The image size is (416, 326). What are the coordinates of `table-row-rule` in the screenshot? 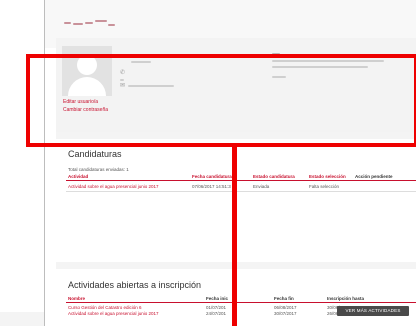 It's located at (241, 191).